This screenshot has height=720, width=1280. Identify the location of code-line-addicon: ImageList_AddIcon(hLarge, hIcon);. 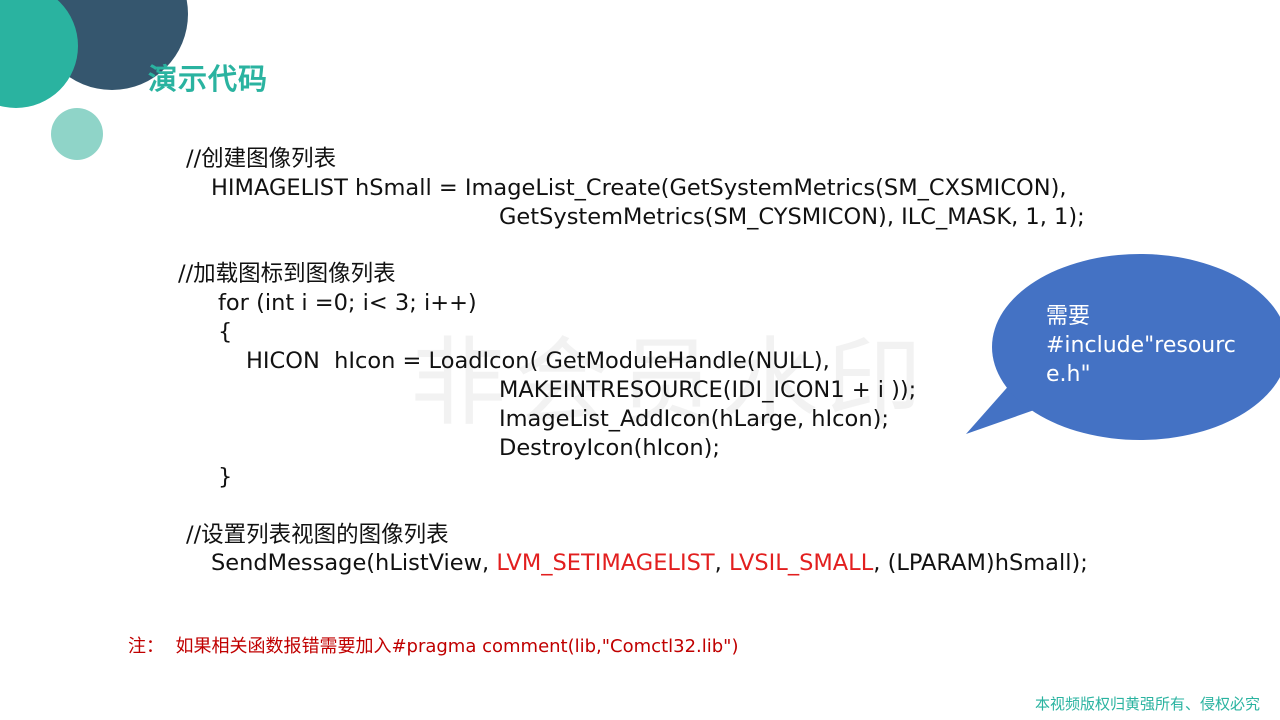
(694, 419).